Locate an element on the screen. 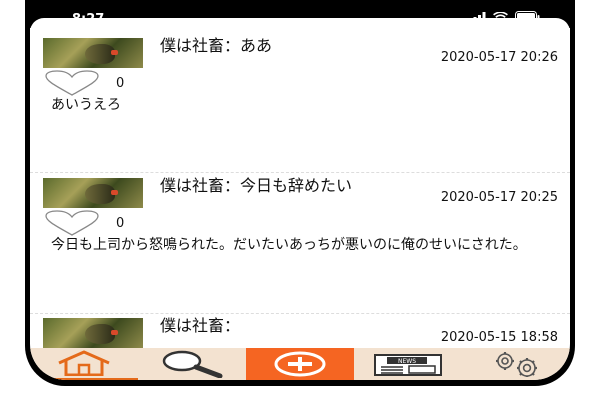 This screenshot has height=400, width=600. post-title: 僕は社畜：ああ is located at coordinates (216, 45).